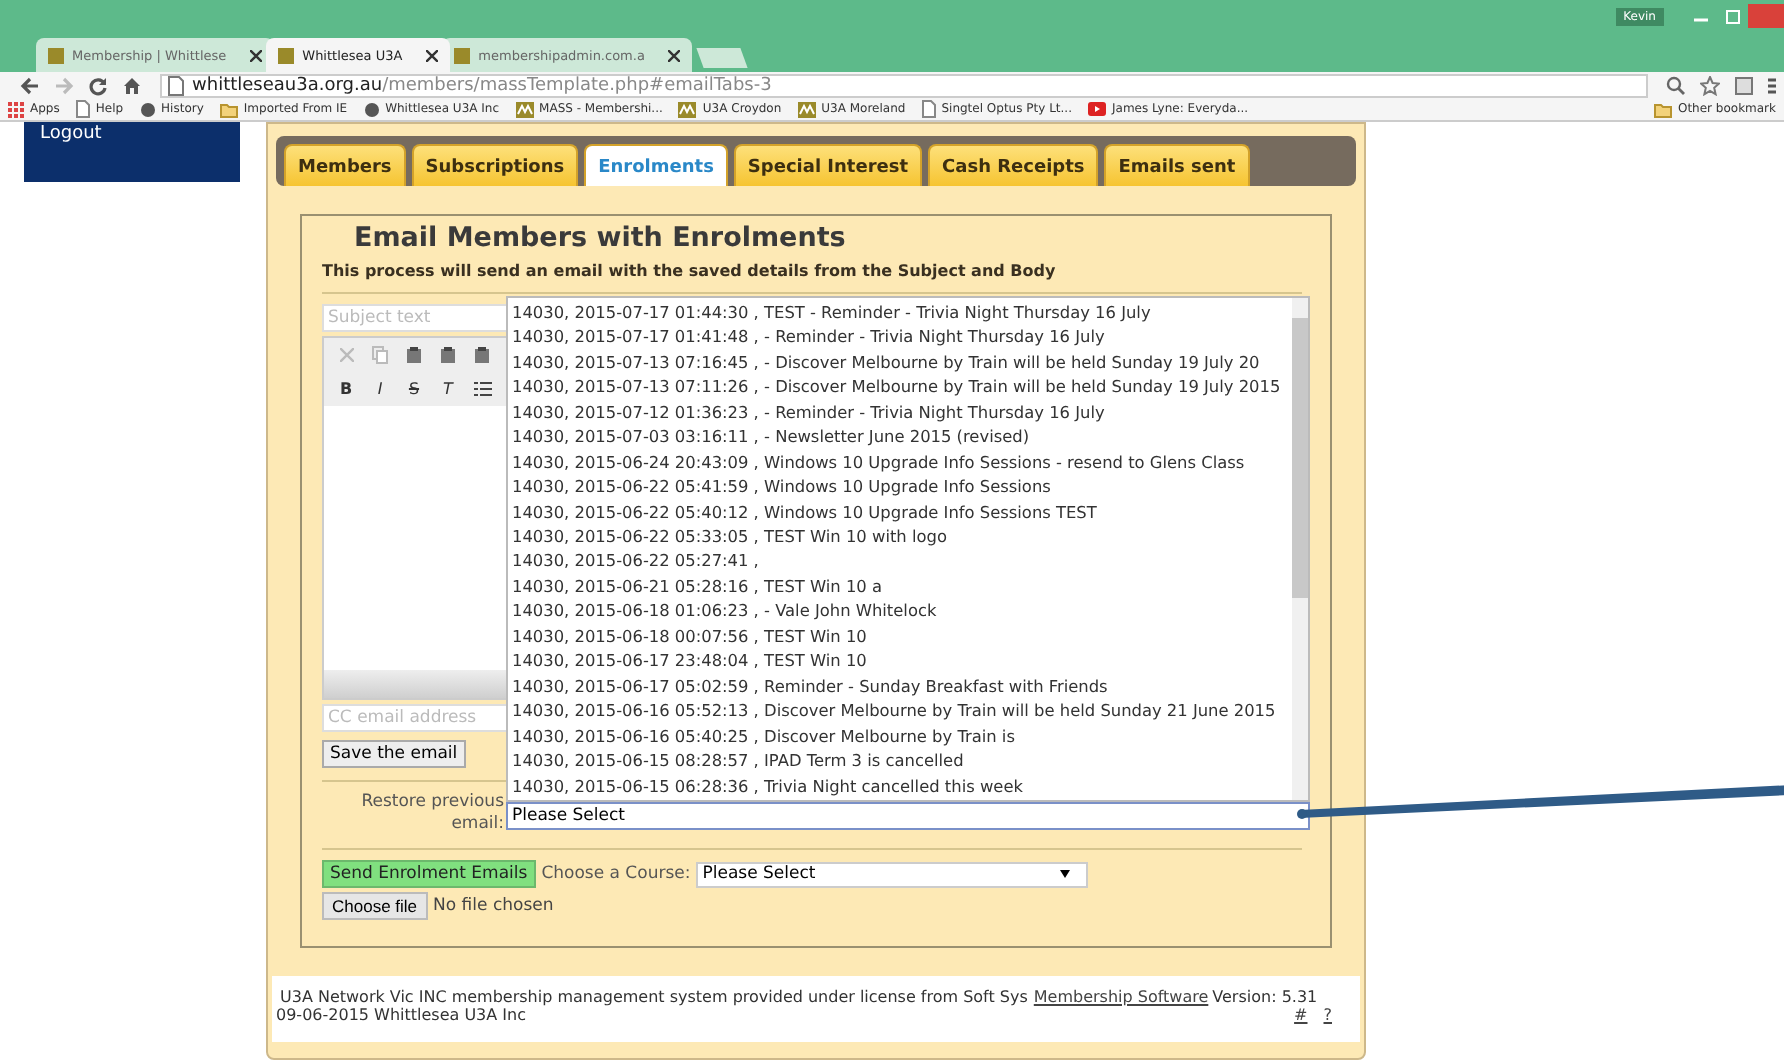 The height and width of the screenshot is (1064, 1784). I want to click on footer-date: 09-06-2015 Whittlesea U3A Inc, so click(401, 1015).